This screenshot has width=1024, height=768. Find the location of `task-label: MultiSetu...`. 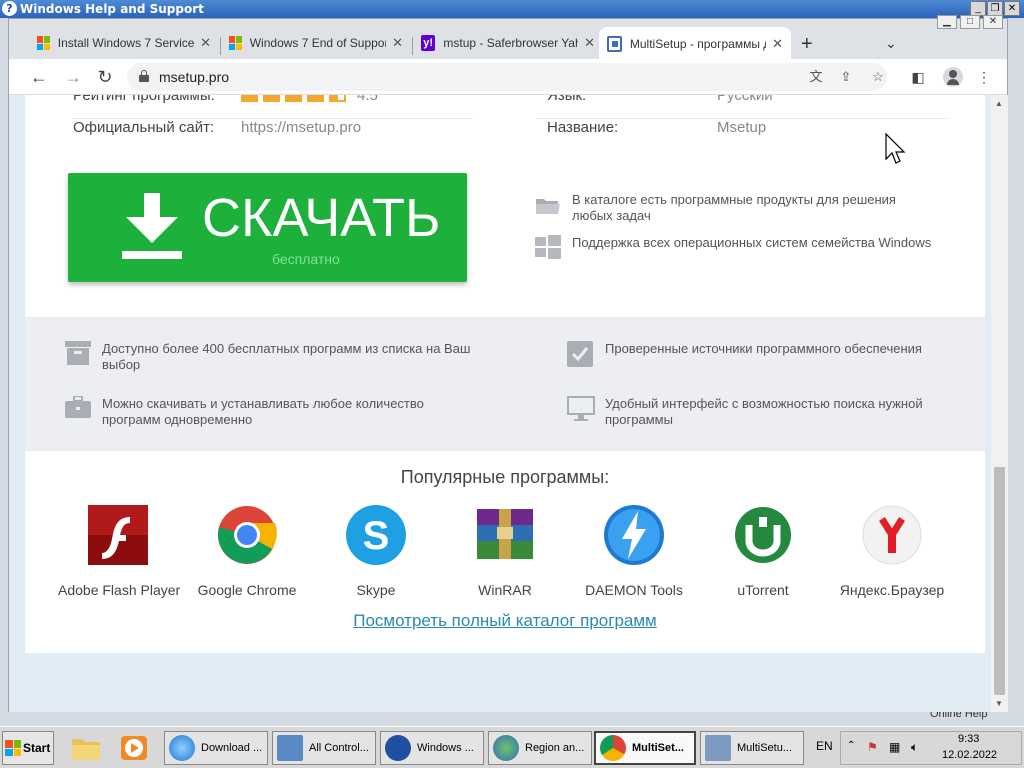

task-label: MultiSetu... is located at coordinates (765, 748).